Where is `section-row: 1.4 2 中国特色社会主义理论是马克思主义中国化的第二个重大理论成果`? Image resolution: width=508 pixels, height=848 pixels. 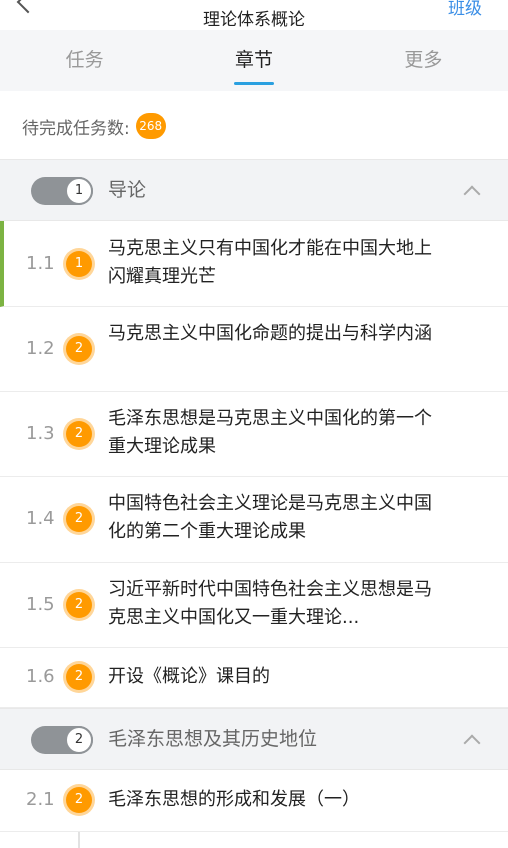 section-row: 1.4 2 中国特色社会主义理论是马克思主义中国化的第二个重大理论成果 is located at coordinates (254, 520).